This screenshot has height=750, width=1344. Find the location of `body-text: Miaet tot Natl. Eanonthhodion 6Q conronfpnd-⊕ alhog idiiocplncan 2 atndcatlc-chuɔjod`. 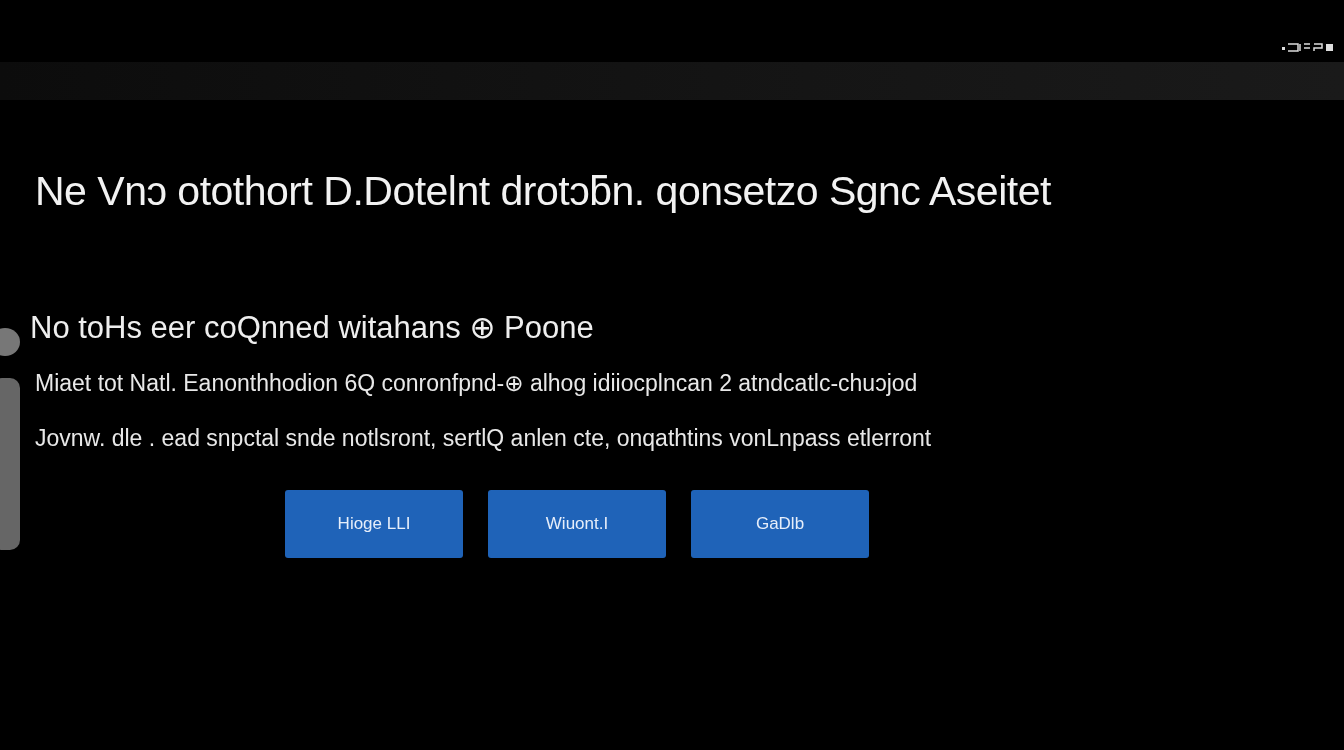

body-text: Miaet tot Natl. Eanonthhodion 6Q conronfpnd-⊕ alhog idiiocplncan 2 atndcatlc-chuɔjod is located at coordinates (477, 383).